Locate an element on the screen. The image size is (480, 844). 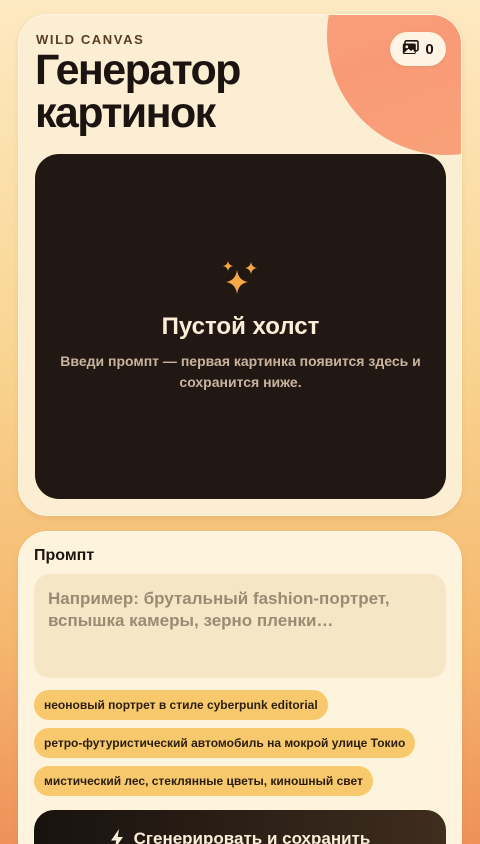
bolt-icon is located at coordinates (116, 836).